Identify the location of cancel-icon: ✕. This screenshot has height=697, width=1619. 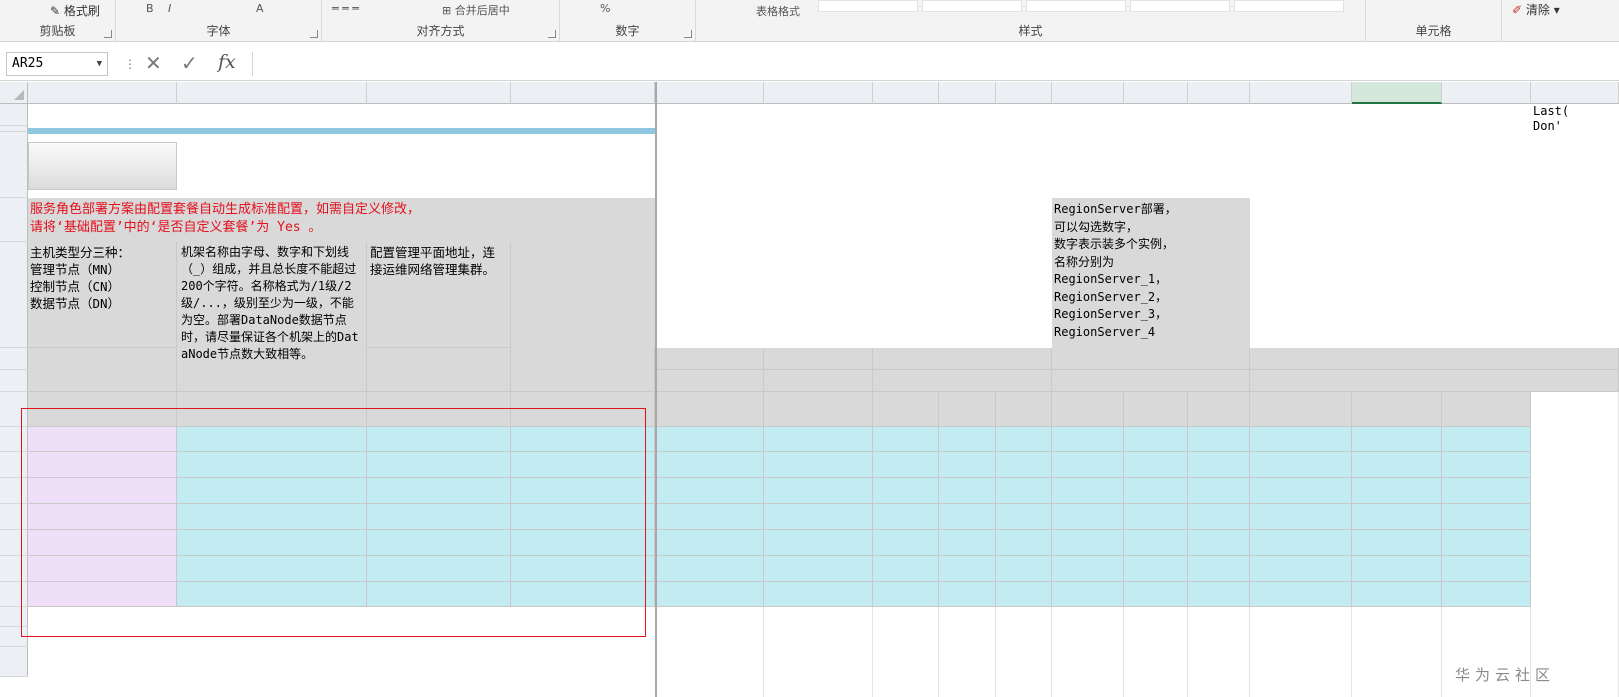
(153, 63).